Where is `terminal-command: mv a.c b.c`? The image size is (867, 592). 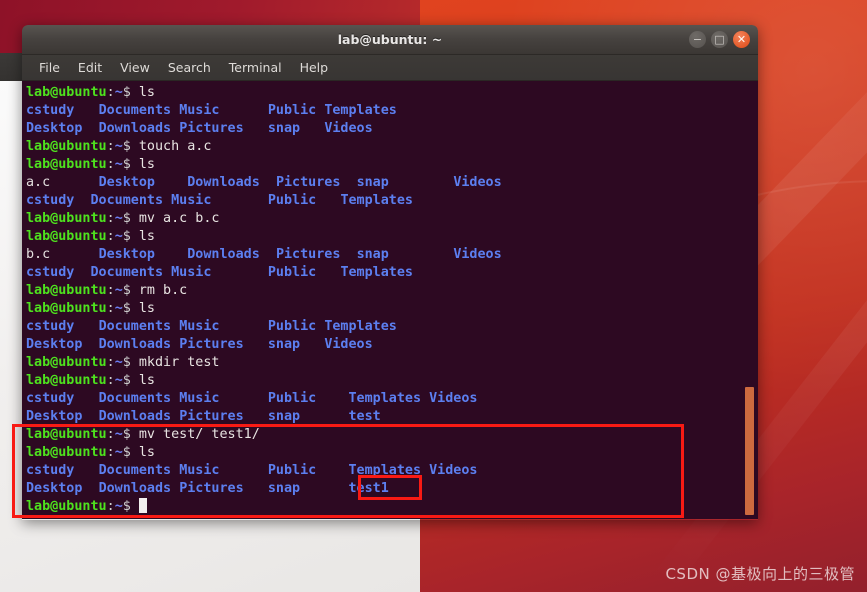
terminal-command: mv a.c b.c is located at coordinates (179, 218).